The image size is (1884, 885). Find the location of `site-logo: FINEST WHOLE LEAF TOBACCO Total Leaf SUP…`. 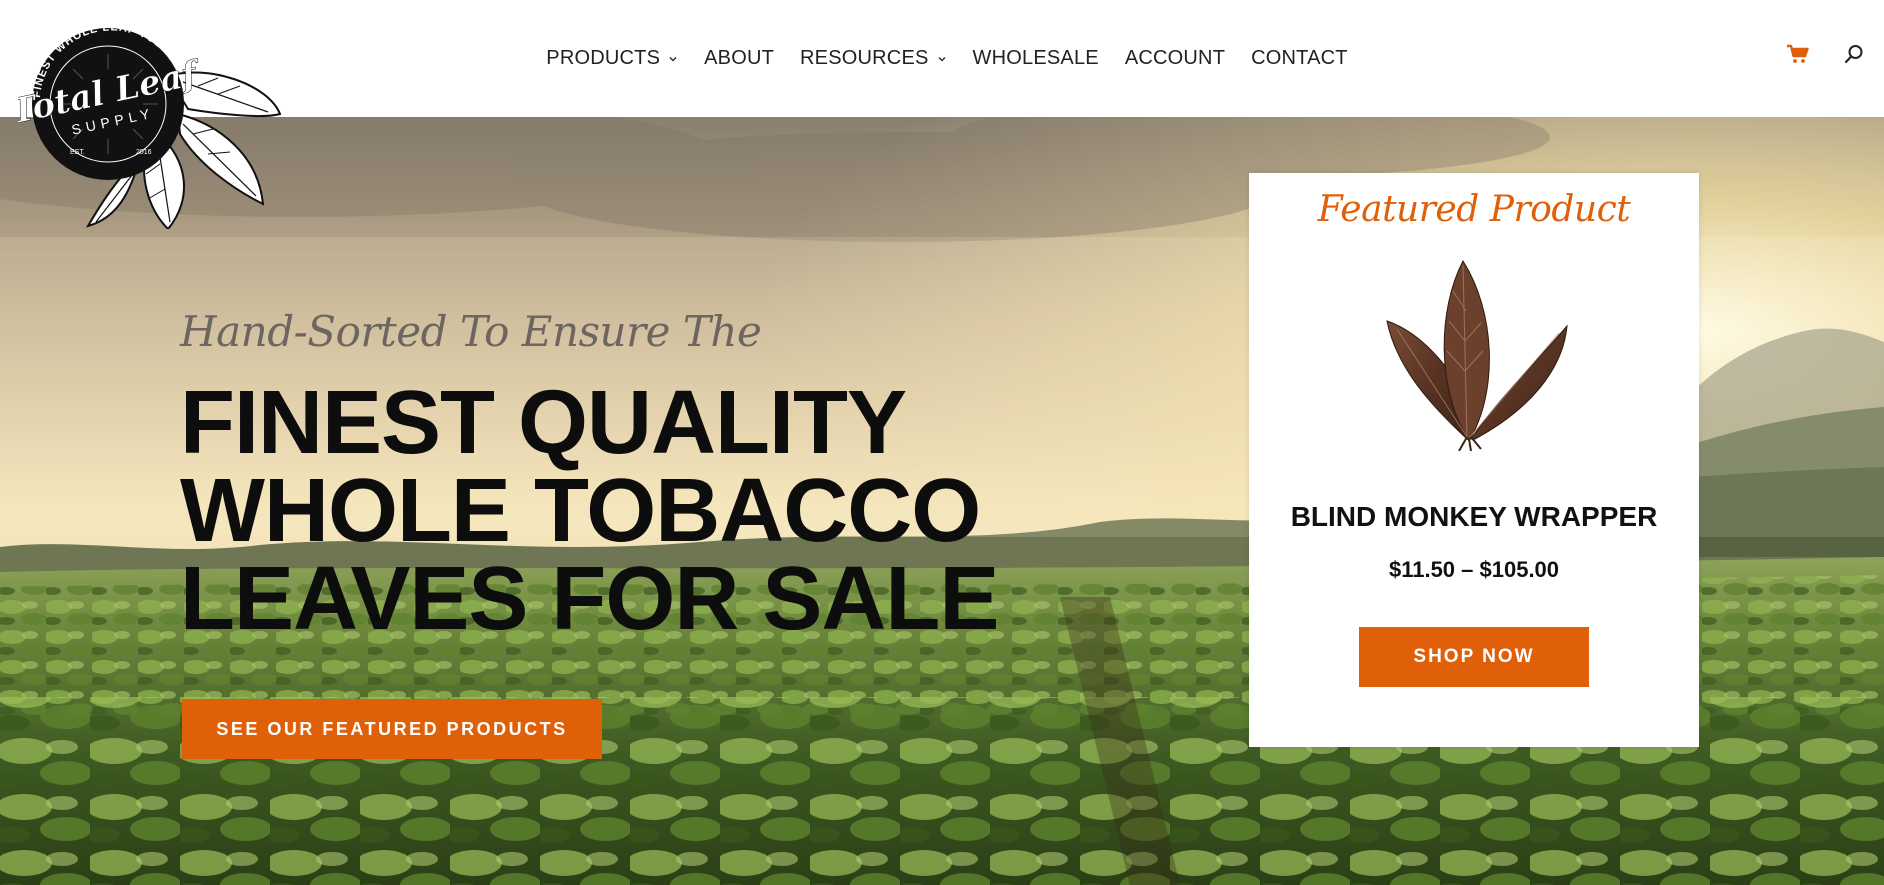

site-logo: FINEST WHOLE LEAF TOBACCO Total Leaf SUP… is located at coordinates (153, 121).